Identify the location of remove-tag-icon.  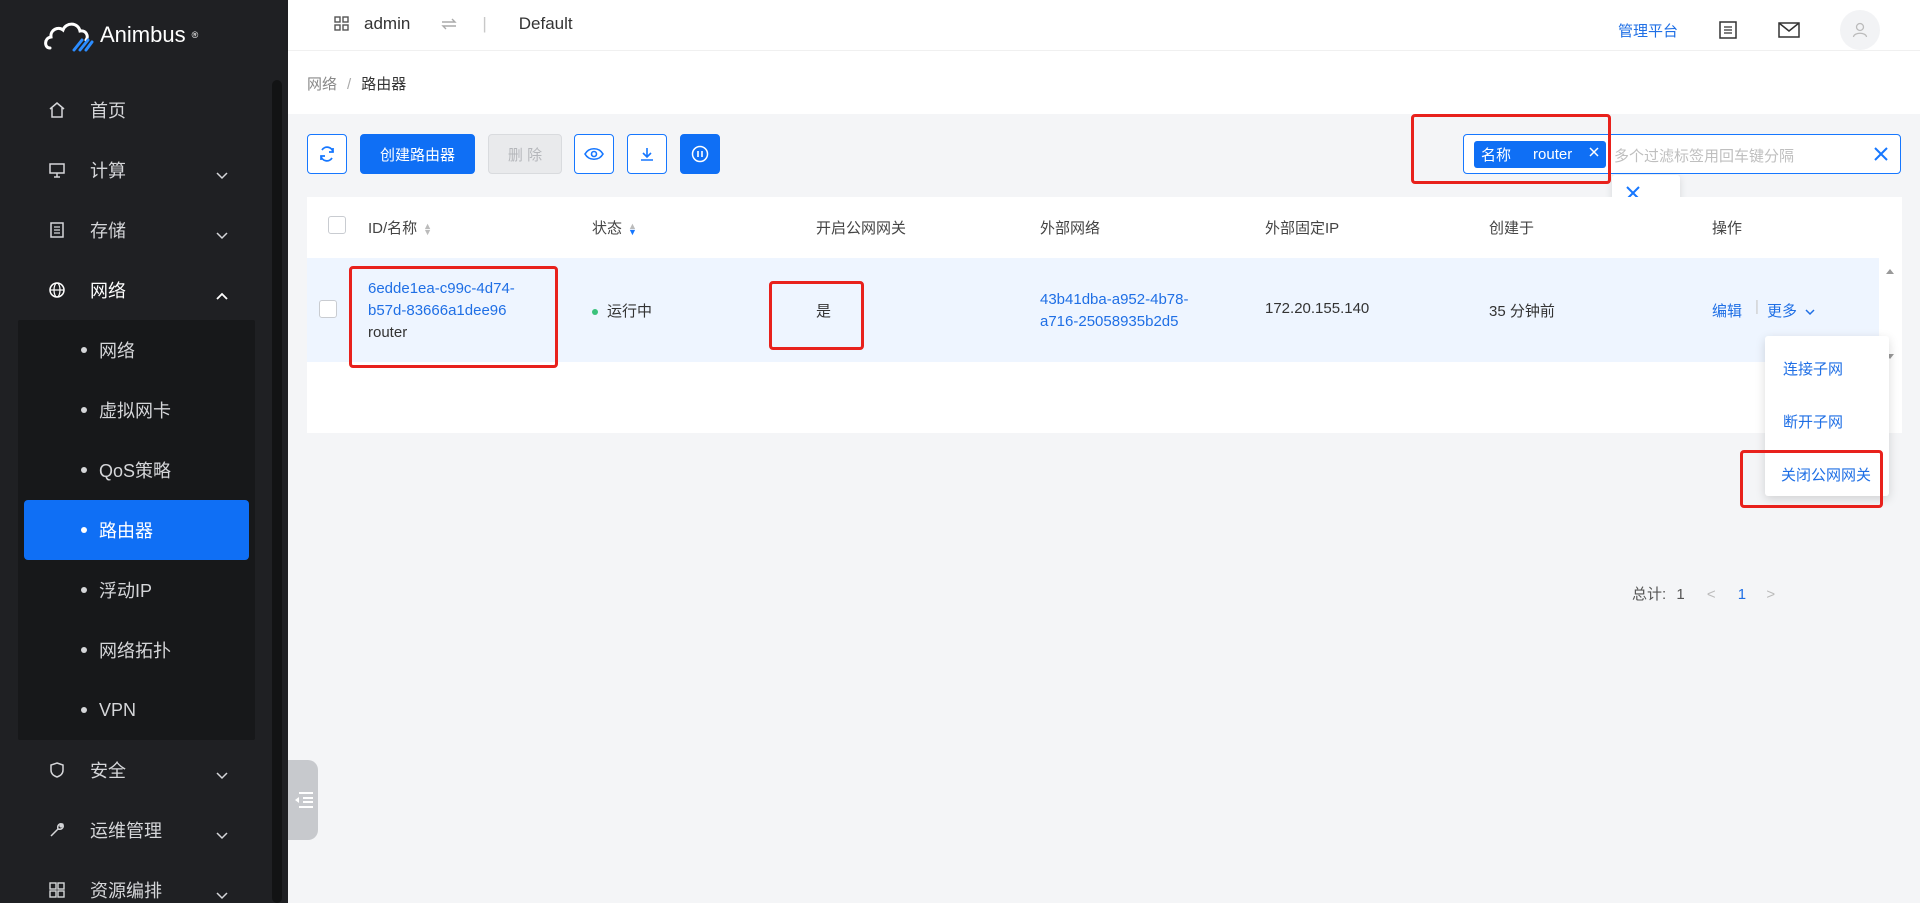
(1594, 153).